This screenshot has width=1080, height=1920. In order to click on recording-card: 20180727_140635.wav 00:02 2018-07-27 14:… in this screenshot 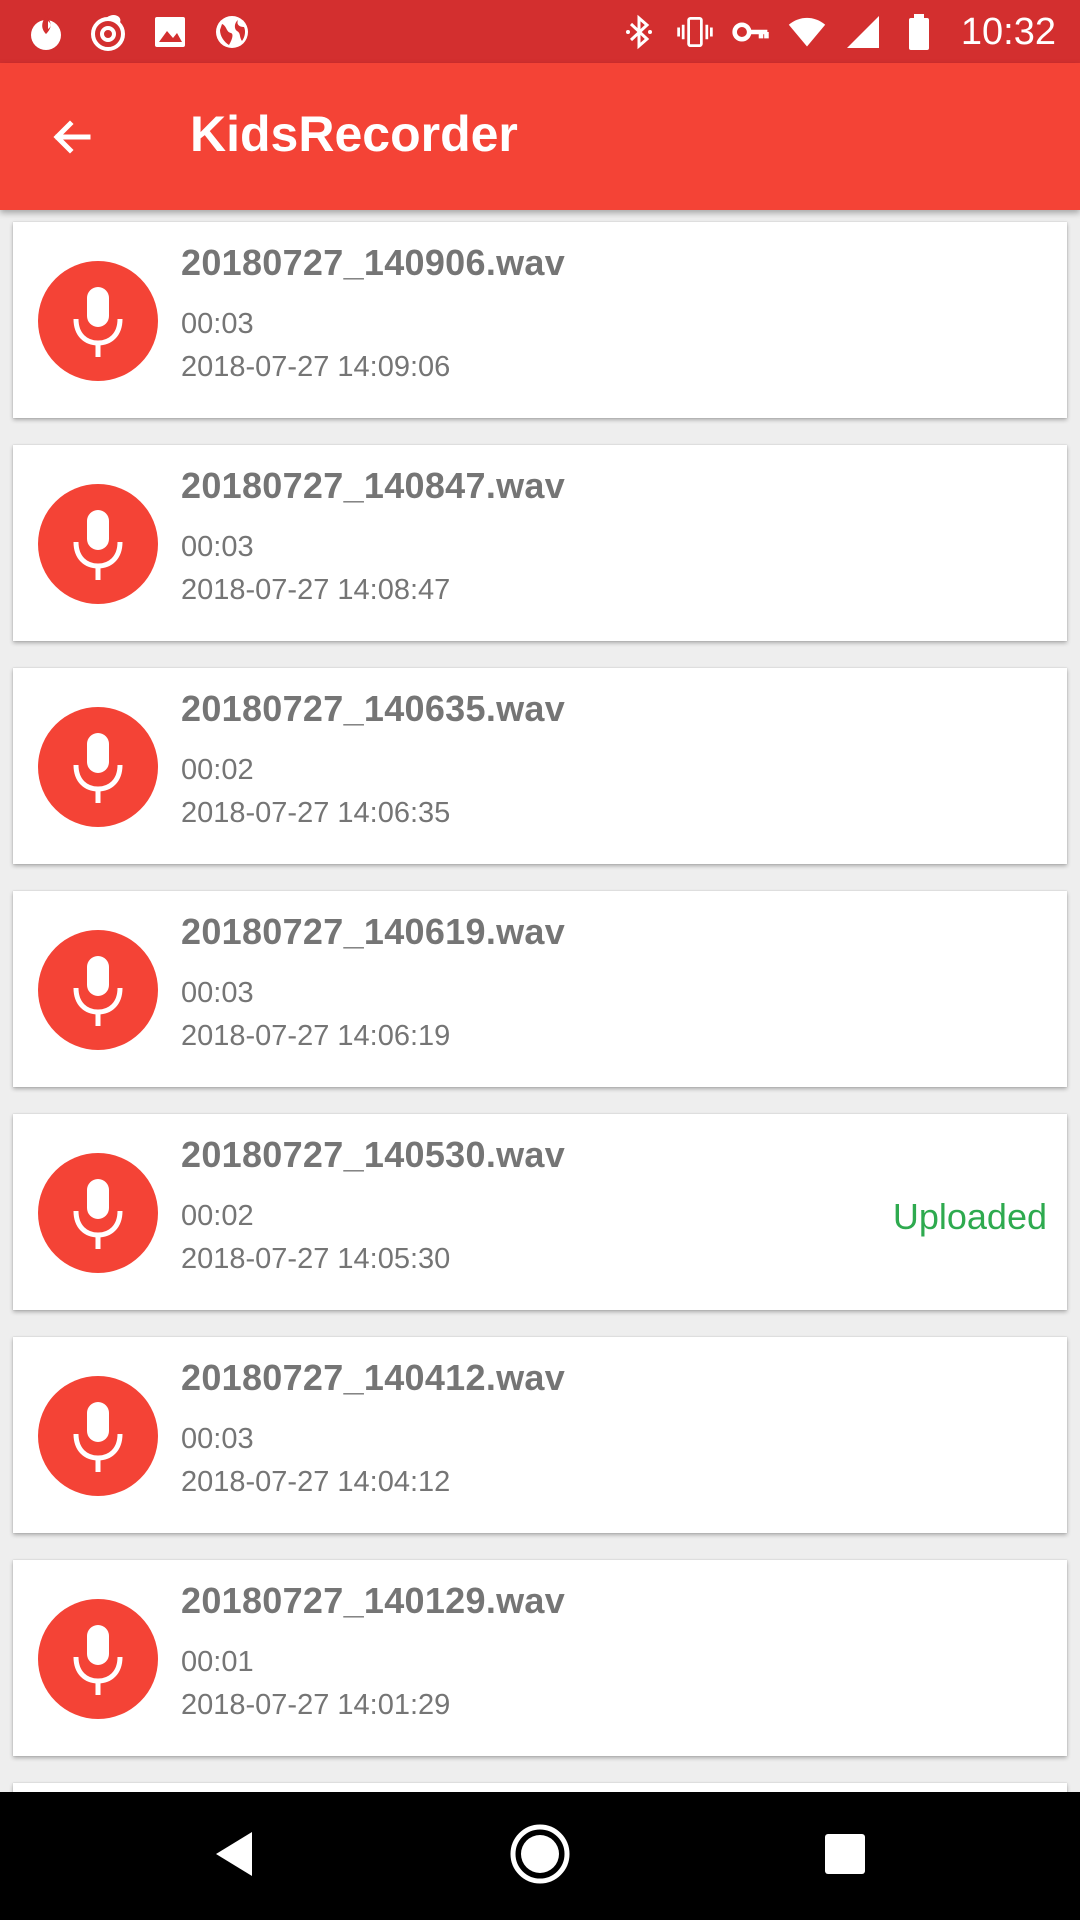, I will do `click(540, 766)`.